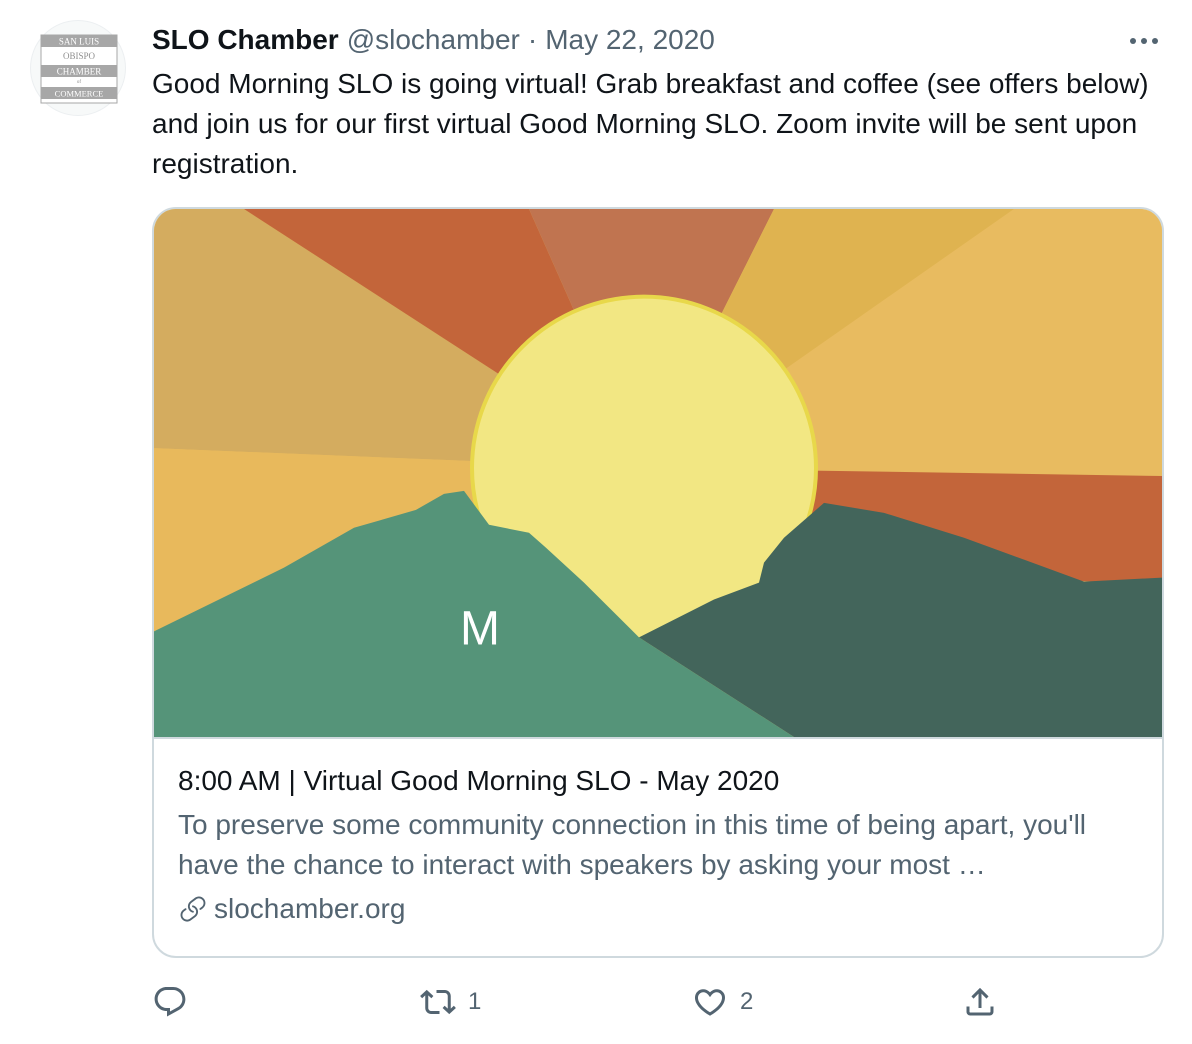 The width and height of the screenshot is (1192, 1044). Describe the element at coordinates (747, 1001) in the screenshot. I see `like-count: 2` at that location.